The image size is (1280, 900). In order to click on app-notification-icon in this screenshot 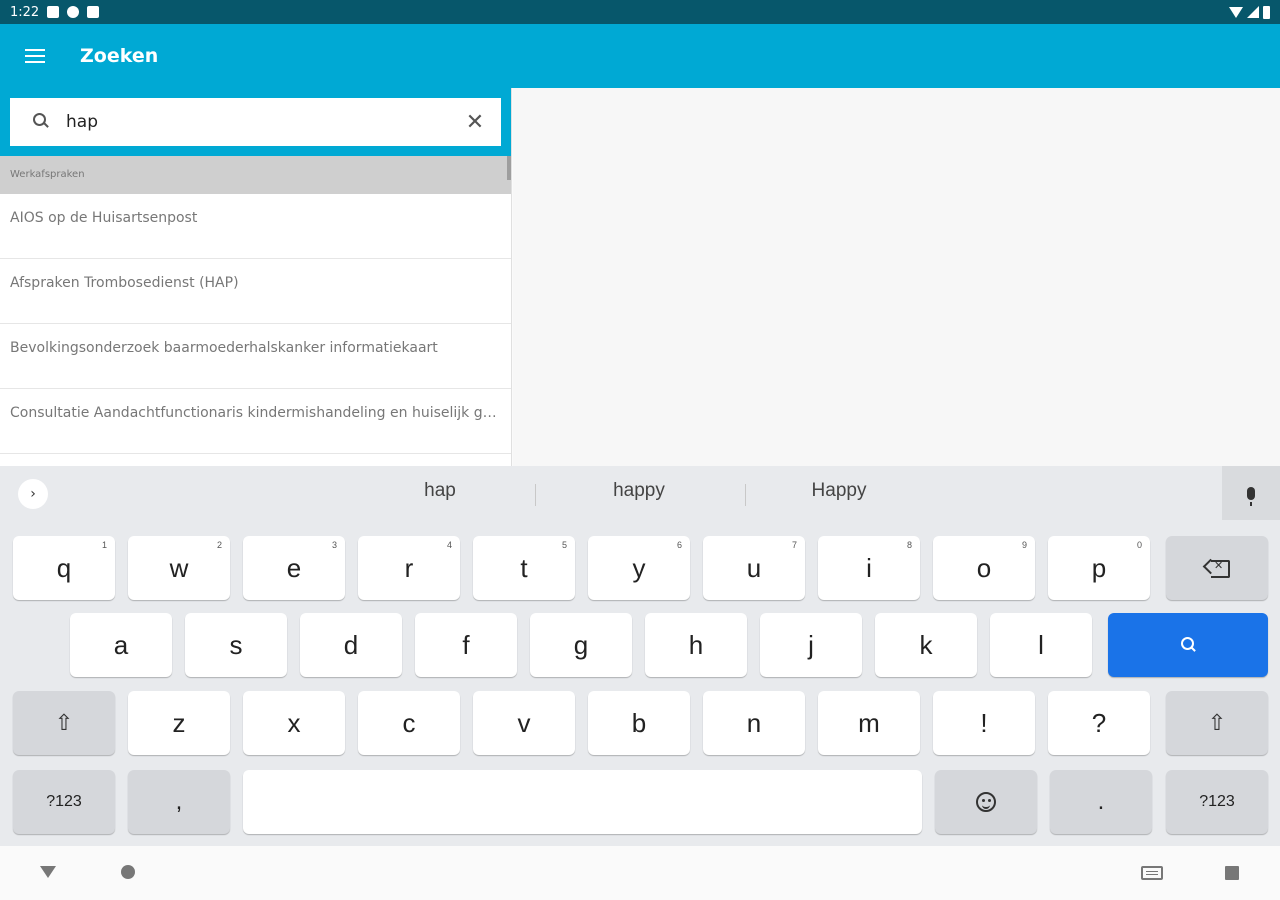, I will do `click(73, 12)`.